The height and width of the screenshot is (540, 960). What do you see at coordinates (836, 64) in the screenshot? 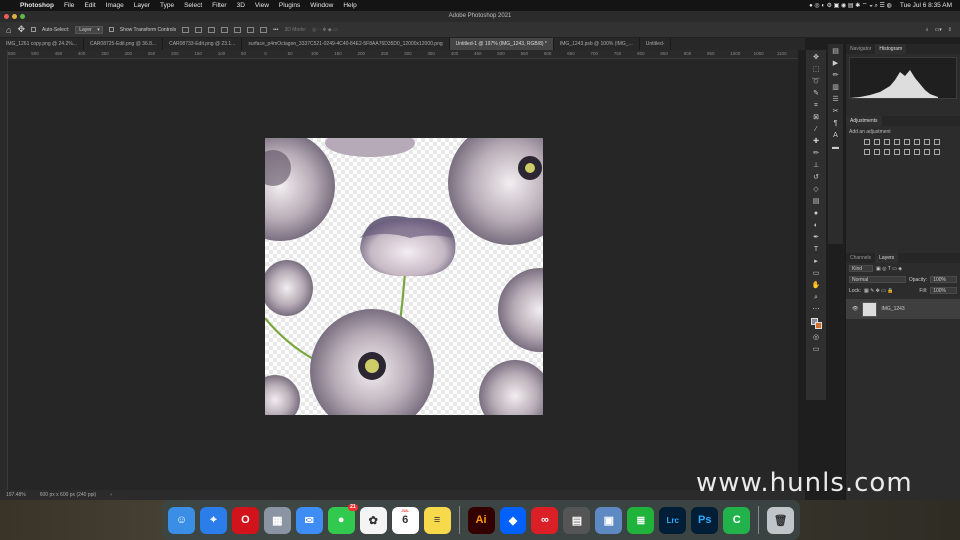
I see `actions-panel-icon: ▶` at bounding box center [836, 64].